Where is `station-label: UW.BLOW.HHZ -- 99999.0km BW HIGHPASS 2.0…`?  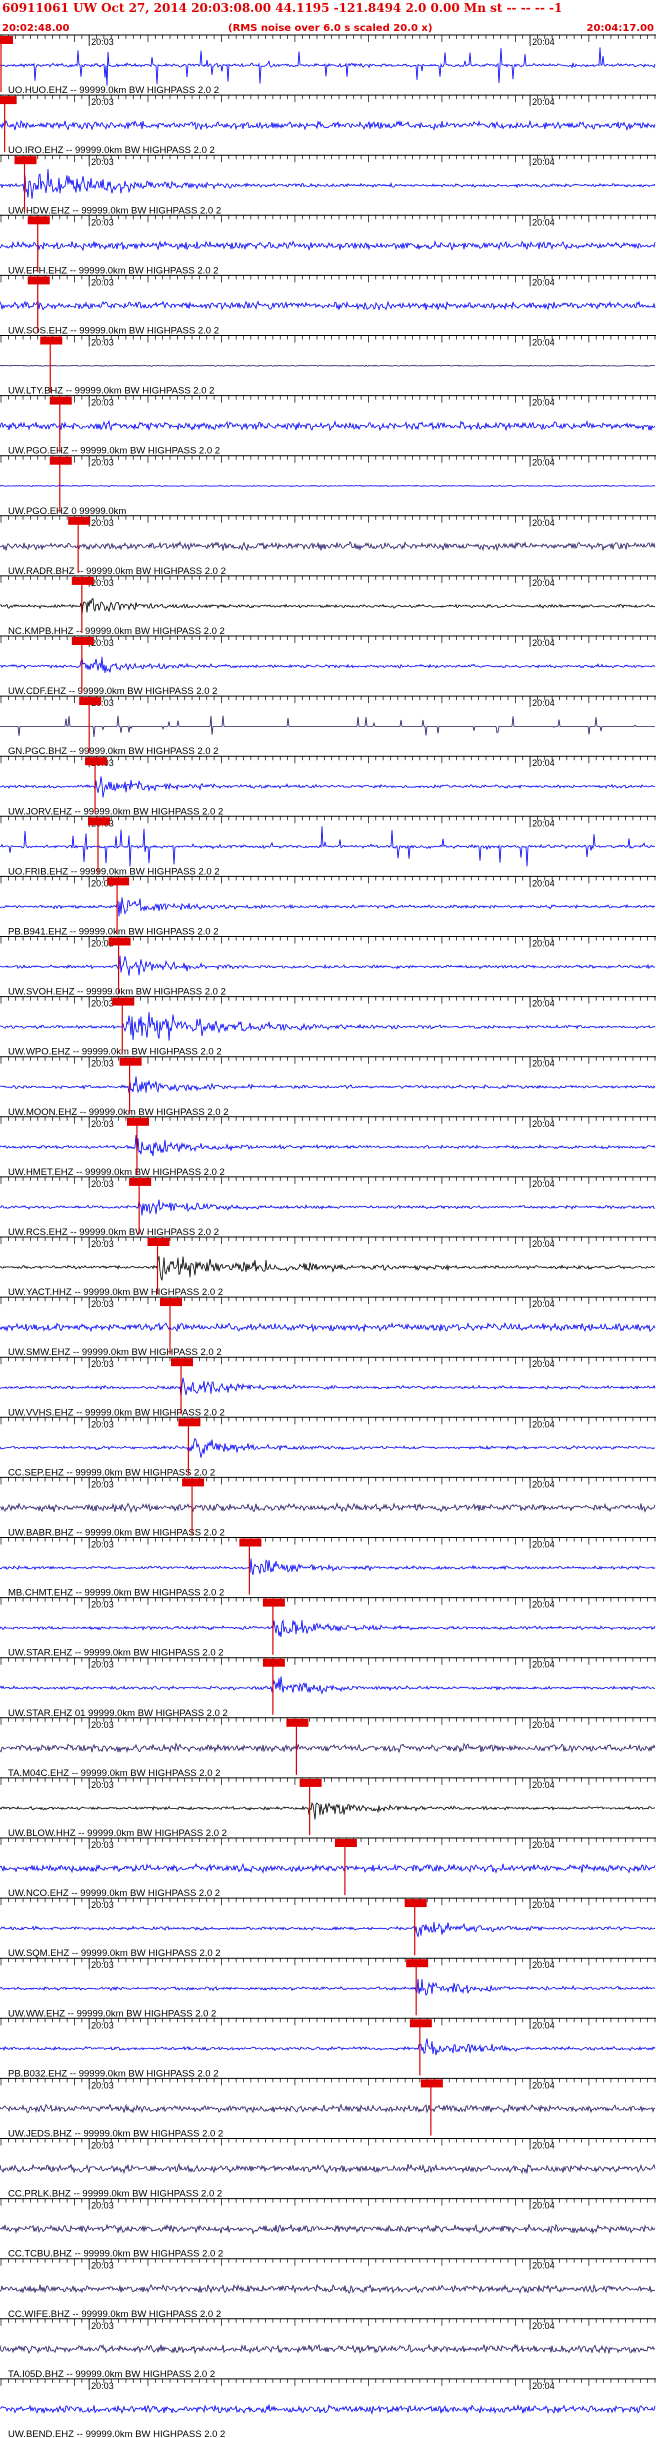 station-label: UW.BLOW.HHZ -- 99999.0km BW HIGHPASS 2.0… is located at coordinates (117, 1833).